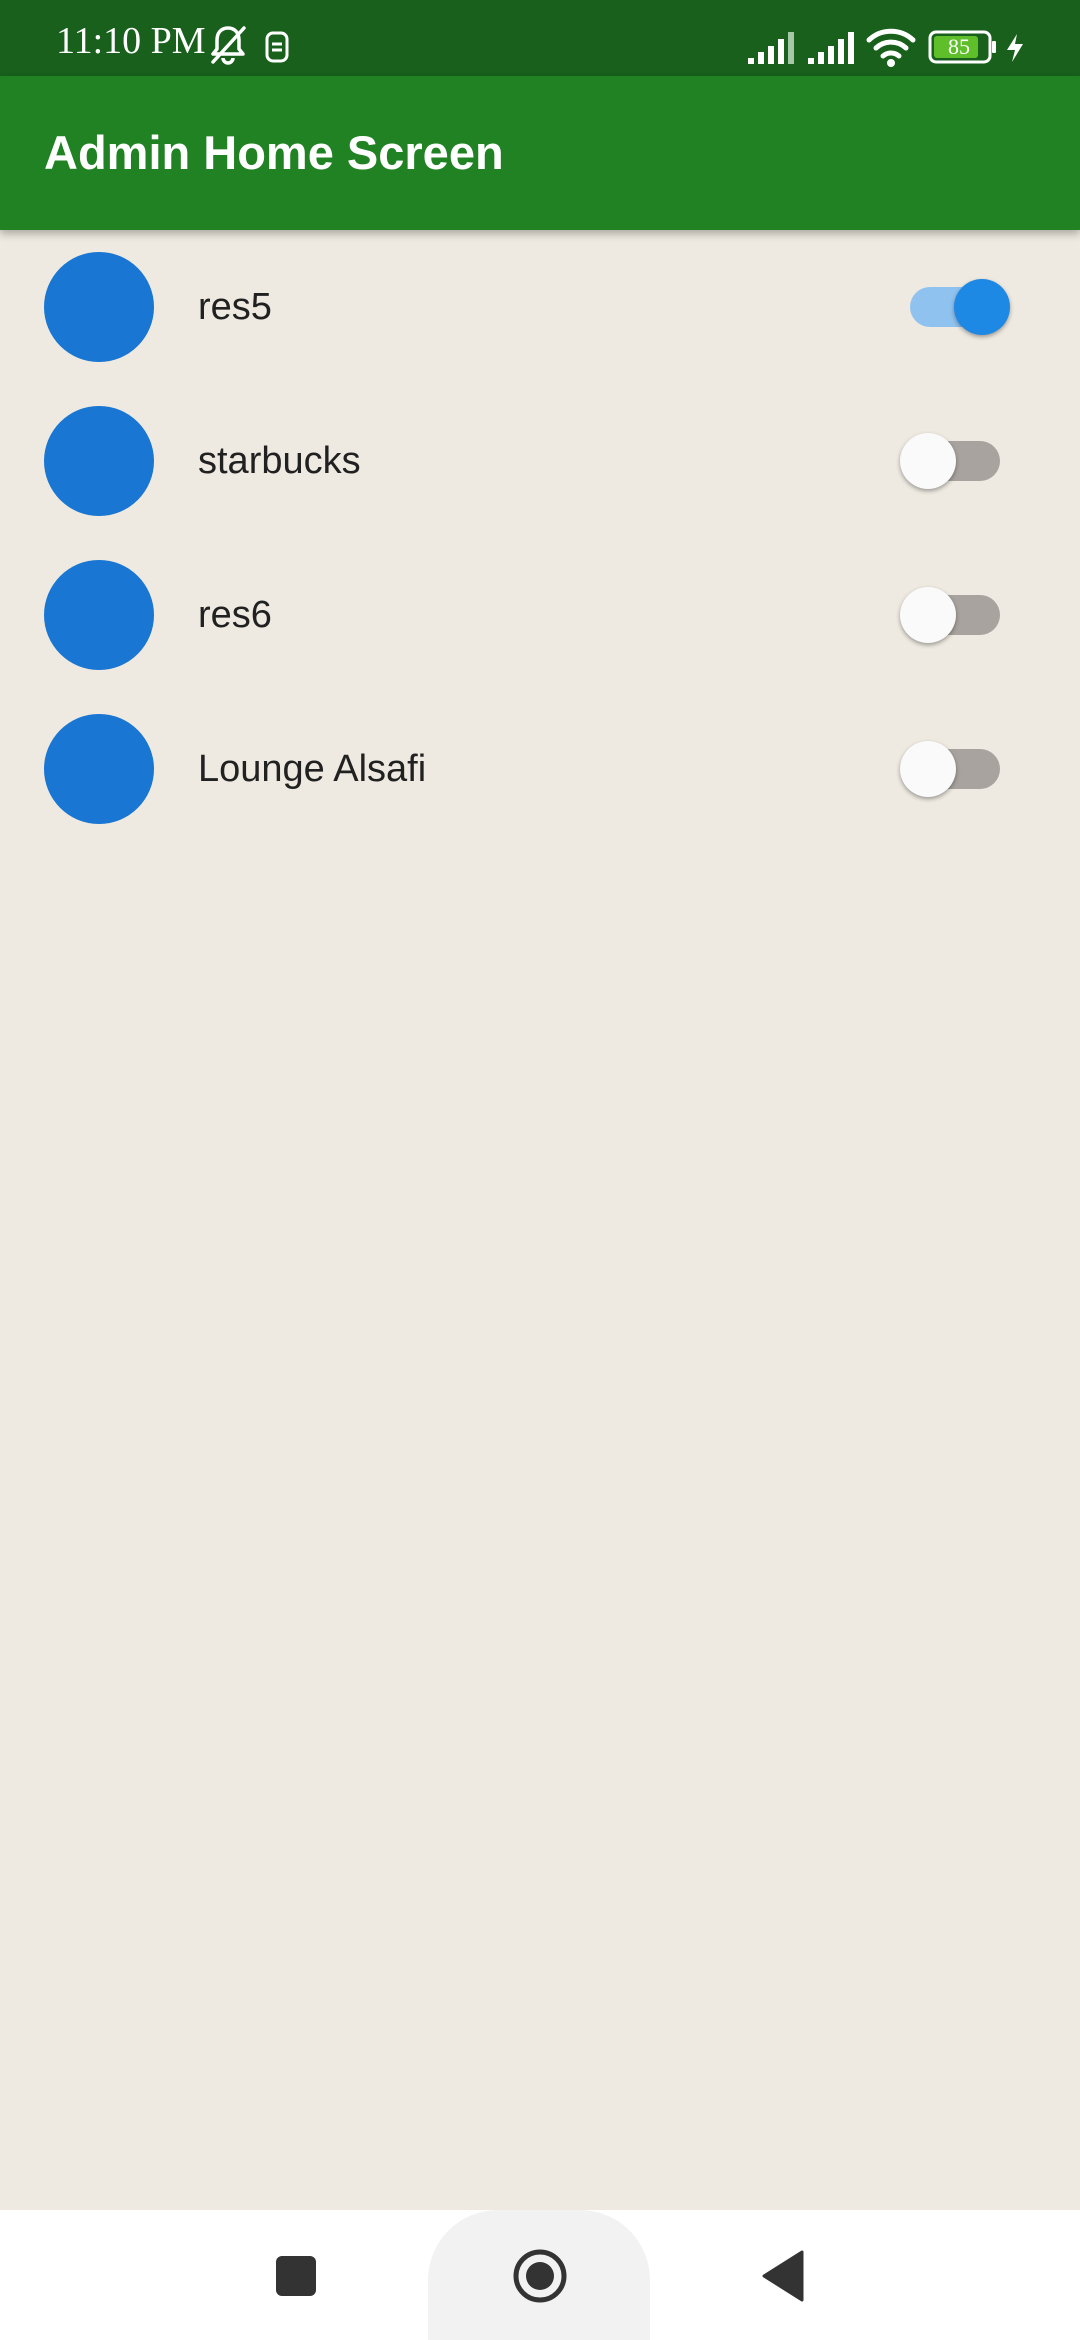 This screenshot has height=2340, width=1080. I want to click on recents-icon, so click(296, 2276).